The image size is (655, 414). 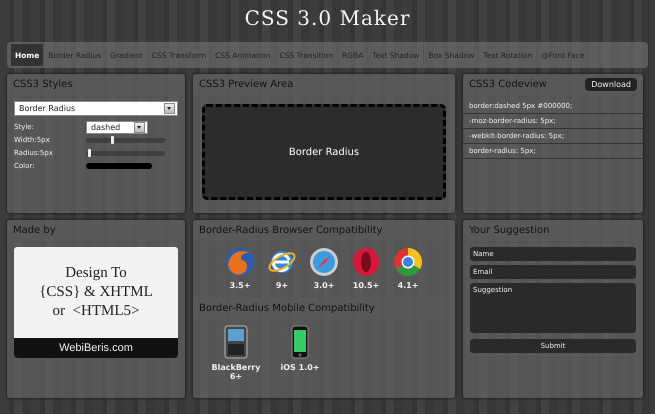 What do you see at coordinates (117, 127) in the screenshot?
I see `border-style-select: dashed` at bounding box center [117, 127].